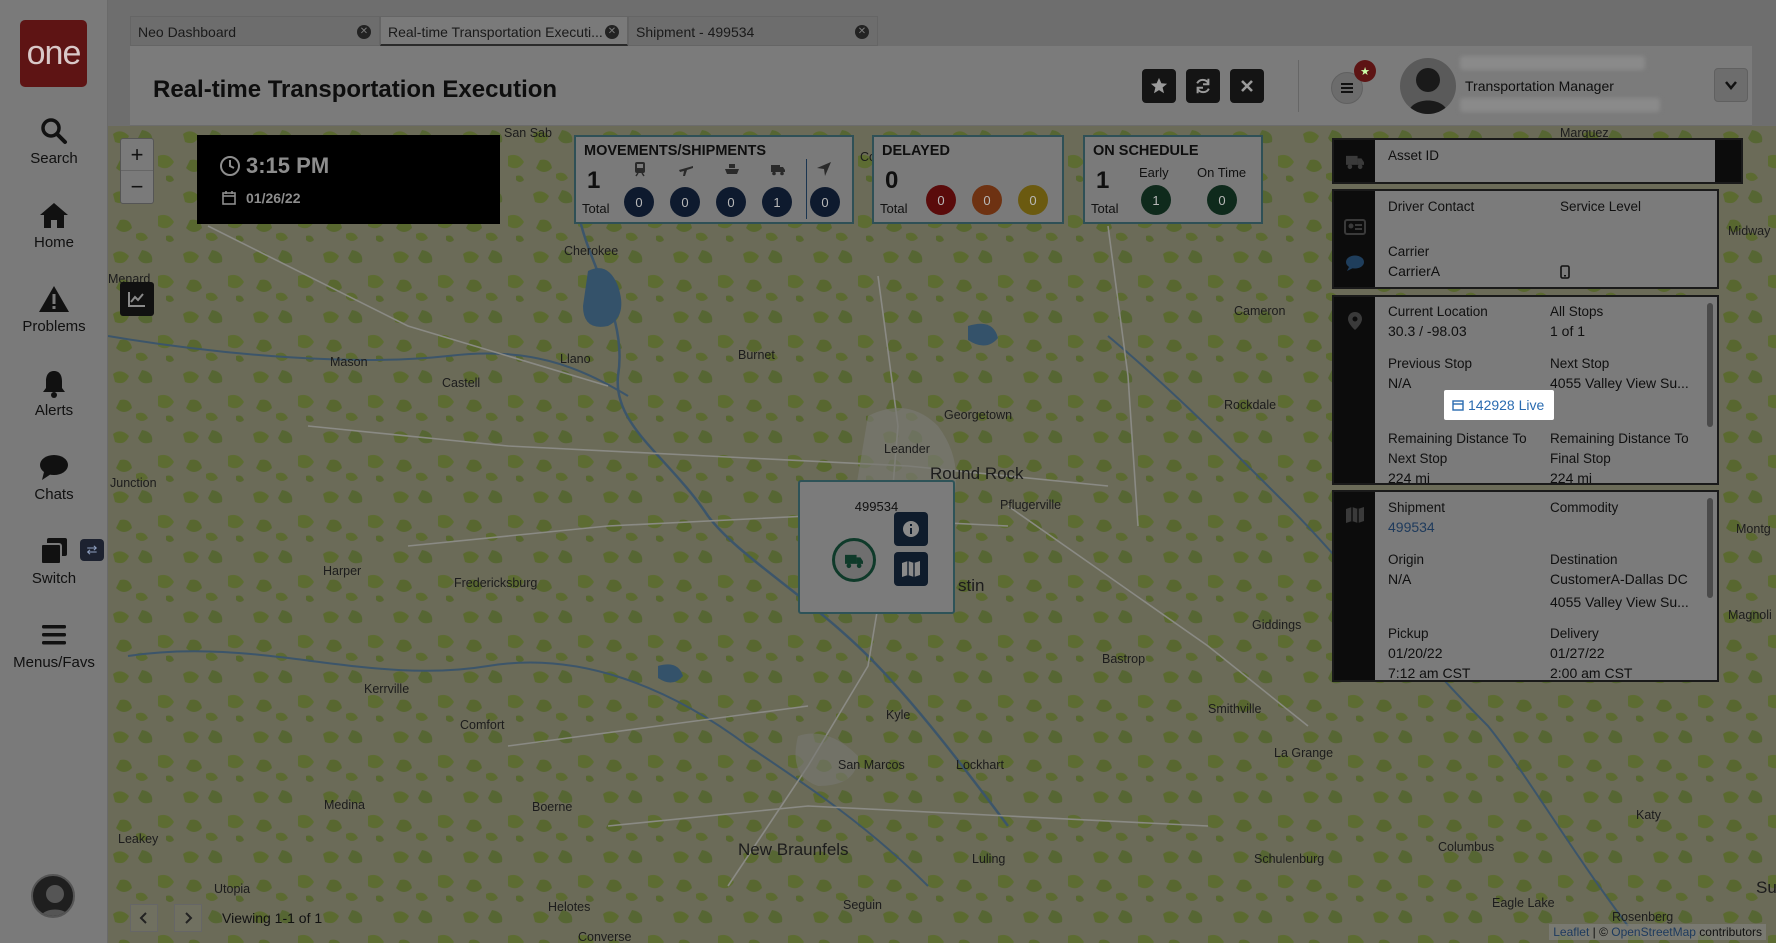 The image size is (1776, 943). What do you see at coordinates (496, 583) in the screenshot?
I see `map-label: Fredericksburg` at bounding box center [496, 583].